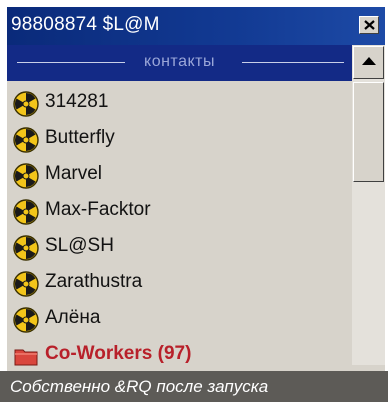 This screenshot has height=402, width=388. Describe the element at coordinates (118, 353) in the screenshot. I see `group-label: Co-Workers (97)` at that location.